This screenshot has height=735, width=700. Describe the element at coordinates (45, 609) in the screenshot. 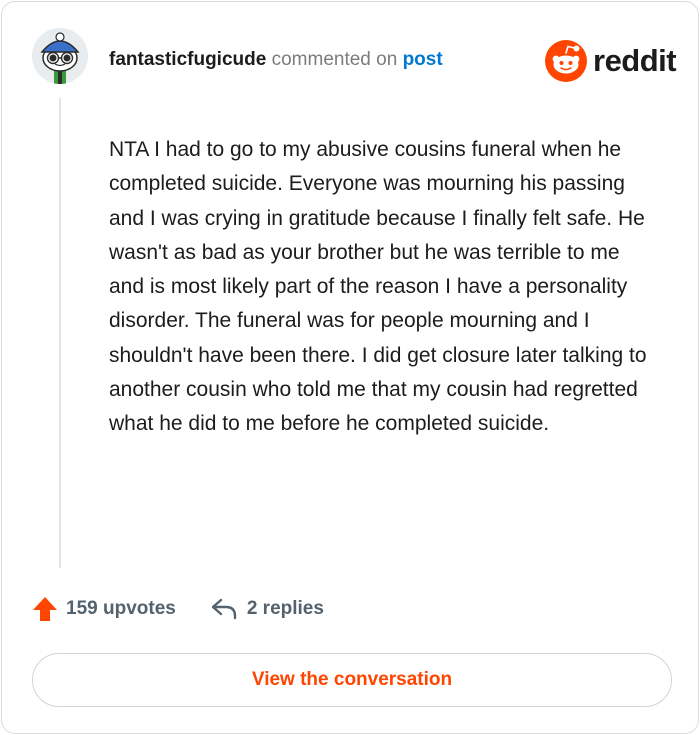

I see `upvote-arrow-icon` at that location.